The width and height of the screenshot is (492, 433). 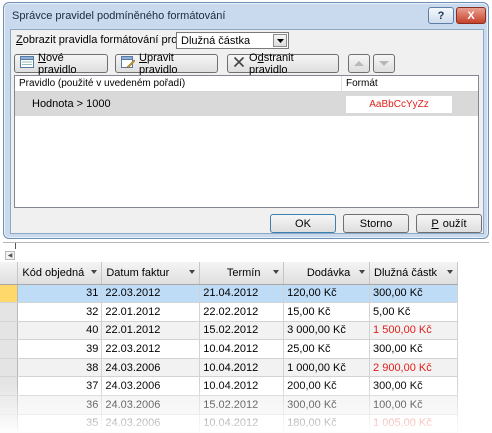 What do you see at coordinates (60, 386) in the screenshot?
I see `table-cell: 37` at bounding box center [60, 386].